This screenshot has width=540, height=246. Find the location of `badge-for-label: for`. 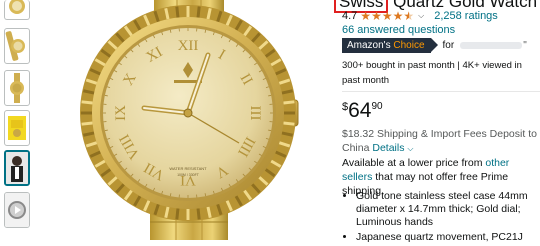

badge-for-label: for is located at coordinates (449, 45).